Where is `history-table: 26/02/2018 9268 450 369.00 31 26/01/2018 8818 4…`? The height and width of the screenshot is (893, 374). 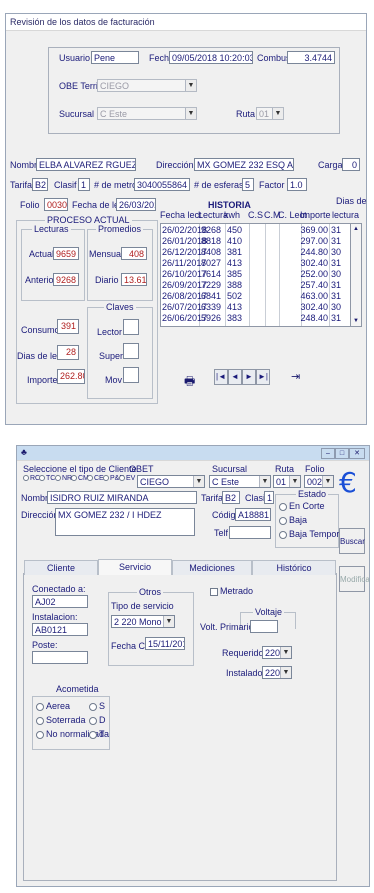 history-table: 26/02/2018 9268 450 369.00 31 26/01/2018 8818 4… is located at coordinates (256, 275).